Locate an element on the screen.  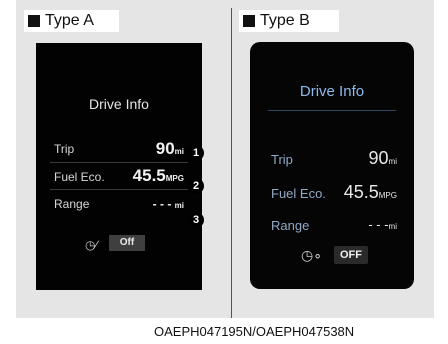
off-button: Off is located at coordinates (127, 243).